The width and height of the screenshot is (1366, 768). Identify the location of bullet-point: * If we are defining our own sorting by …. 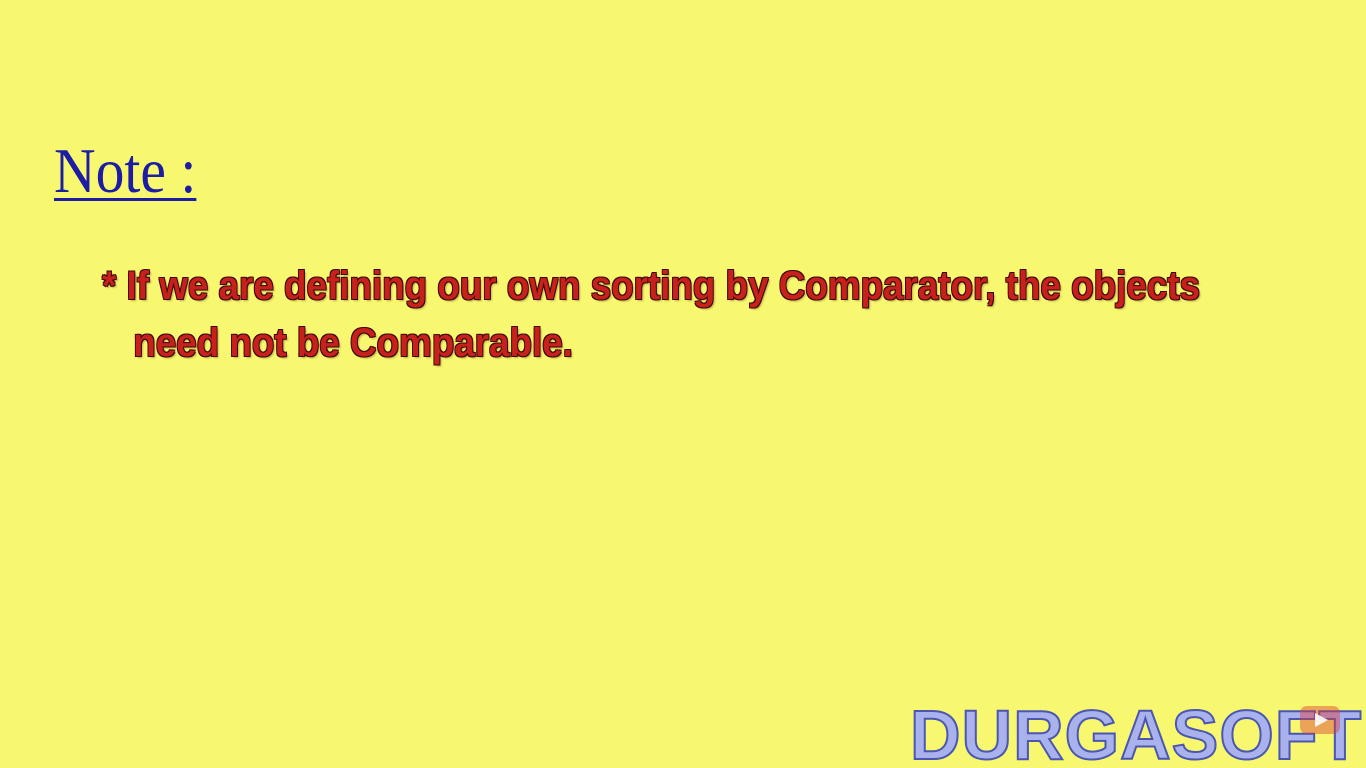
(651, 315).